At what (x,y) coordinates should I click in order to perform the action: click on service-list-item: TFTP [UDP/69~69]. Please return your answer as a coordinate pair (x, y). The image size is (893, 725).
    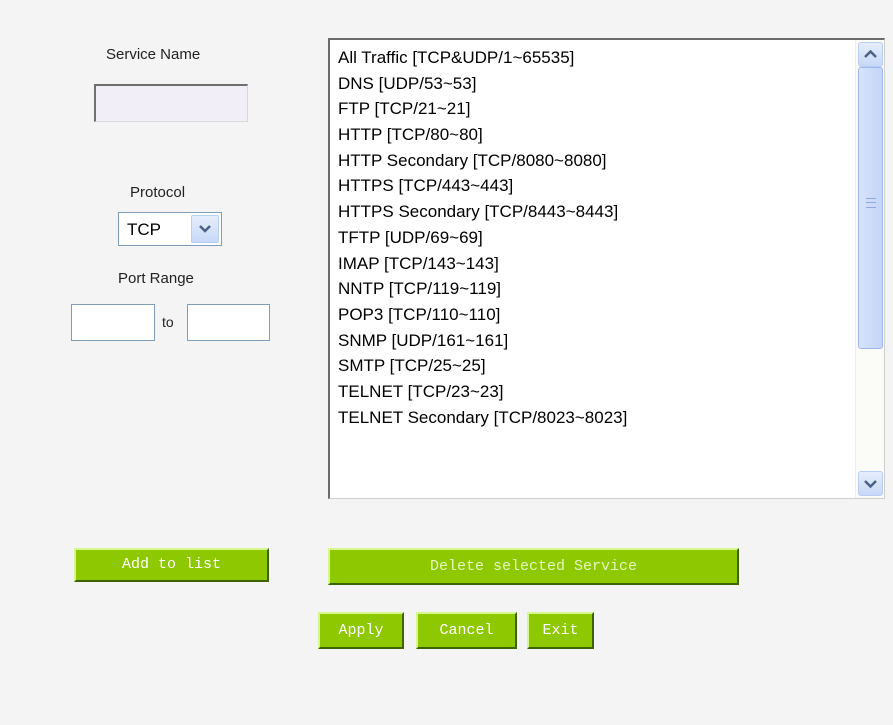
    Looking at the image, I should click on (482, 238).